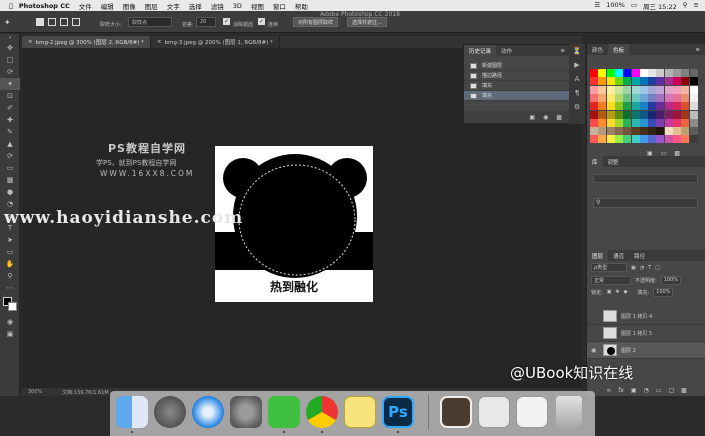 This screenshot has height=436, width=705. I want to click on system-preferences-icon, so click(246, 412).